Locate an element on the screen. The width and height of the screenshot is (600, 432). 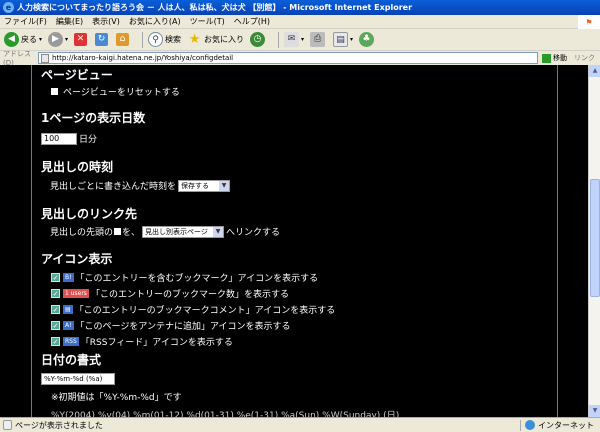
link-select-value: 見出し別表示ページ is located at coordinates (176, 231).